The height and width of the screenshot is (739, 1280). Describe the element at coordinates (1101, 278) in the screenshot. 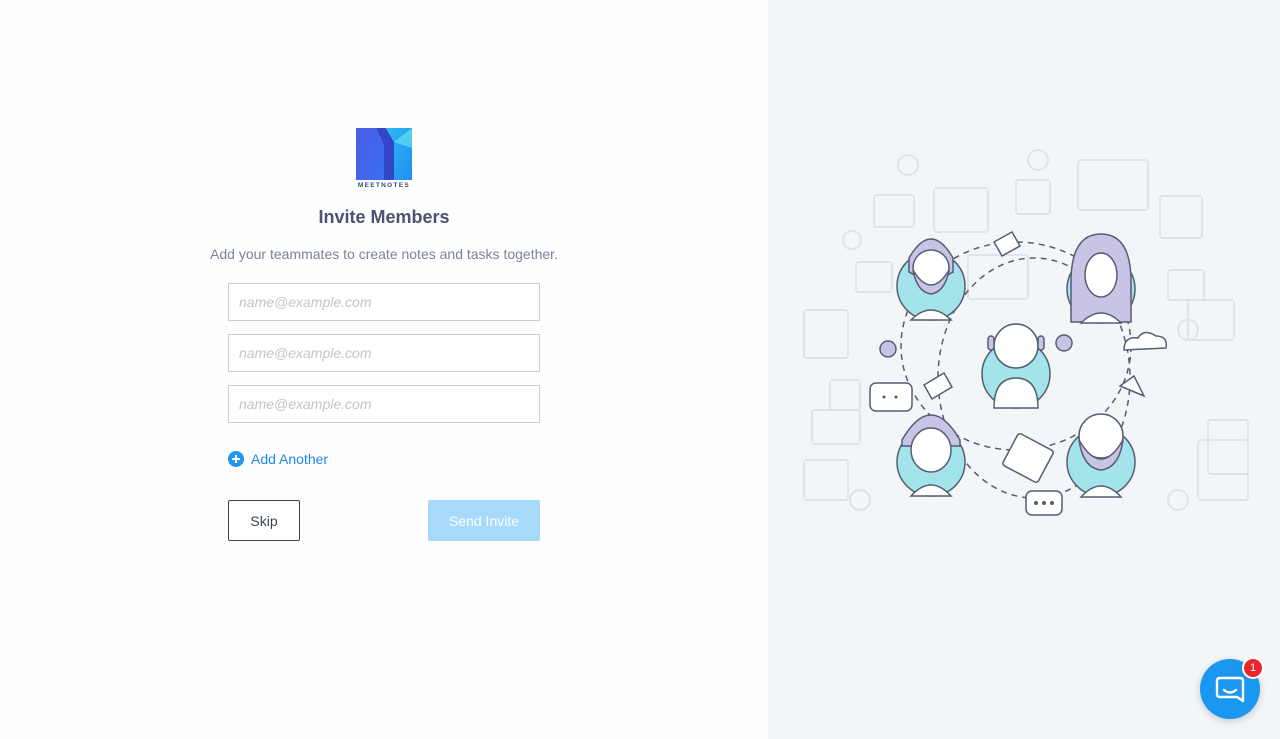

I see `avatar-top-right` at that location.